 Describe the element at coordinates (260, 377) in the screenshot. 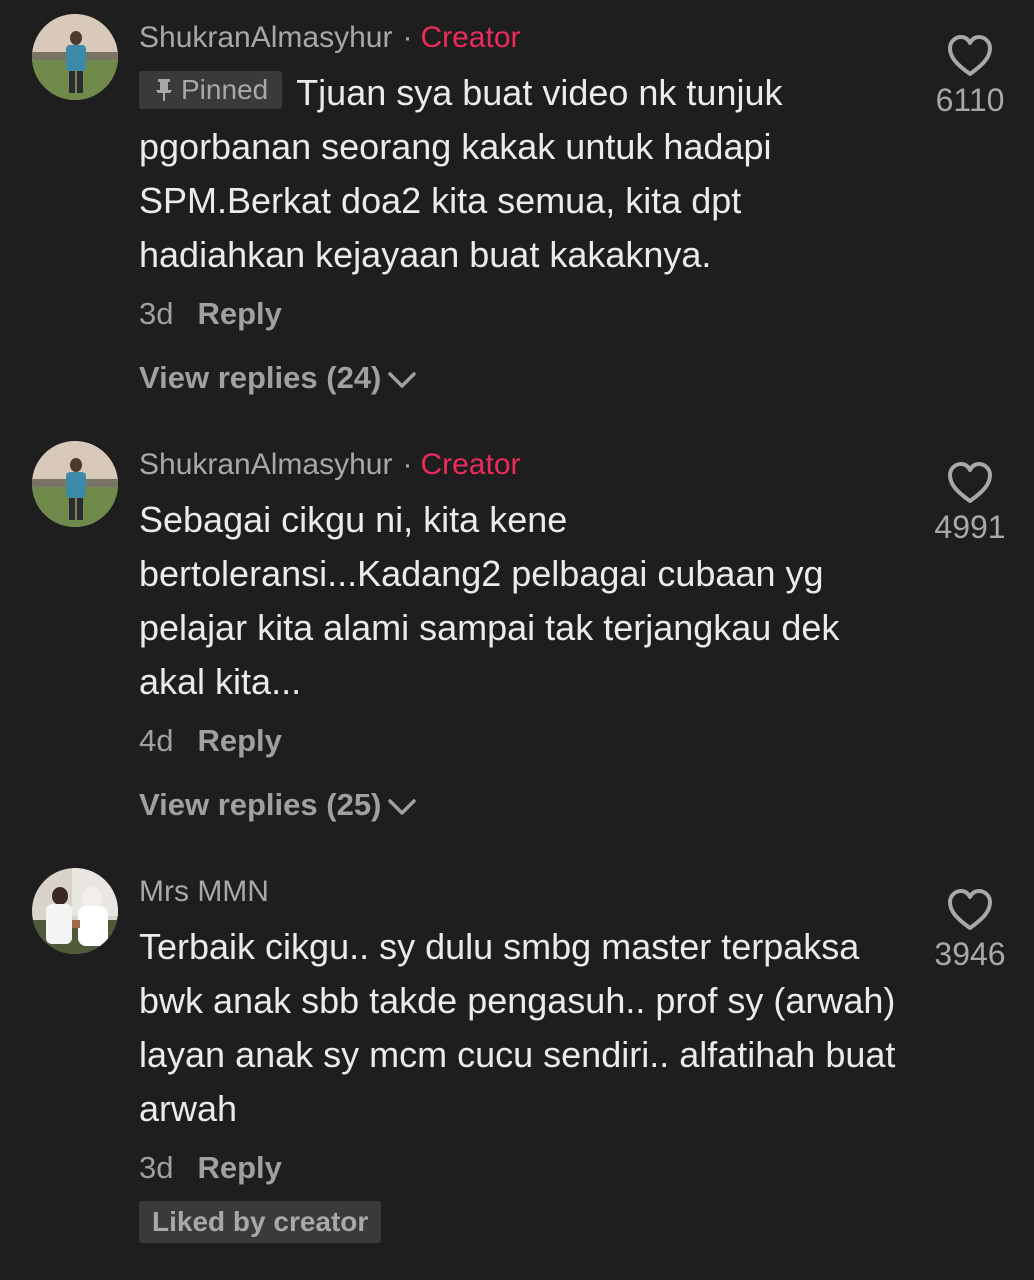

I see `view-replies-label: View replies (24)` at that location.